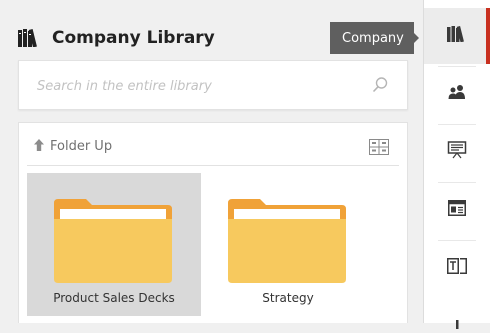 The width and height of the screenshot is (490, 333). What do you see at coordinates (457, 323) in the screenshot?
I see `more-icon` at bounding box center [457, 323].